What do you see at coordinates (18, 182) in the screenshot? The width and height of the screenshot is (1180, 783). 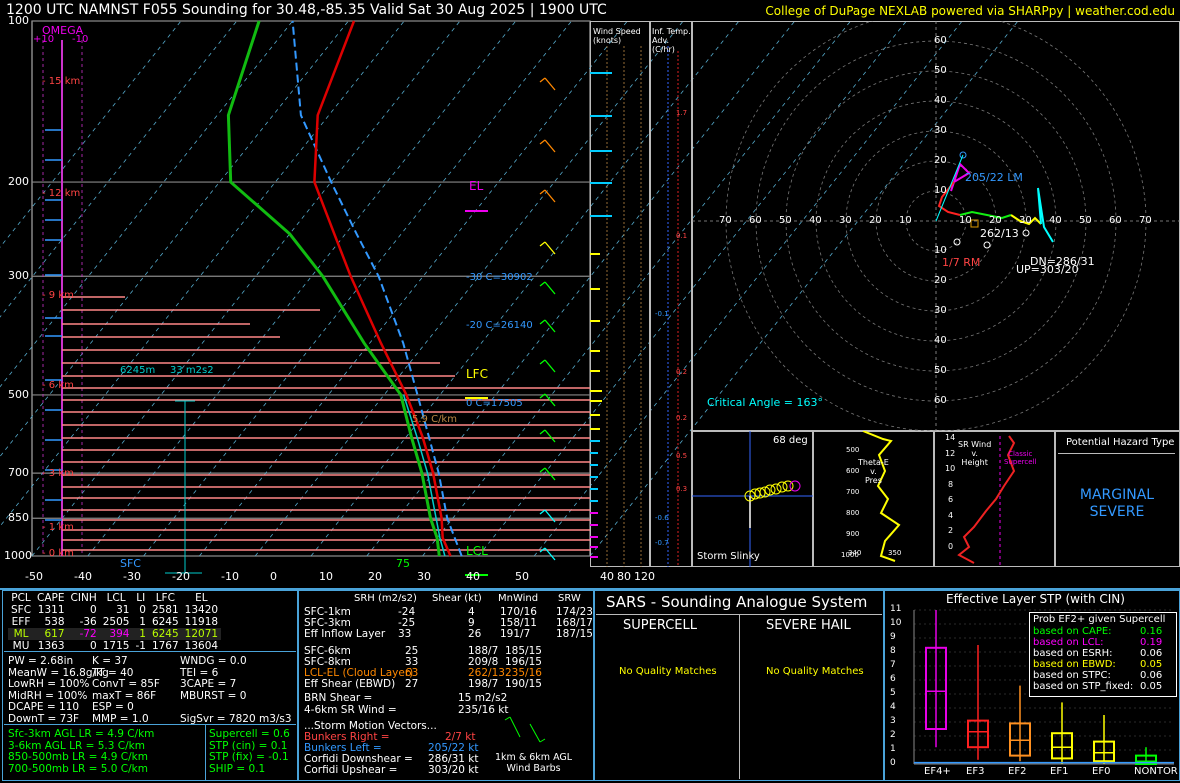 I see `pressure-tick: 200` at bounding box center [18, 182].